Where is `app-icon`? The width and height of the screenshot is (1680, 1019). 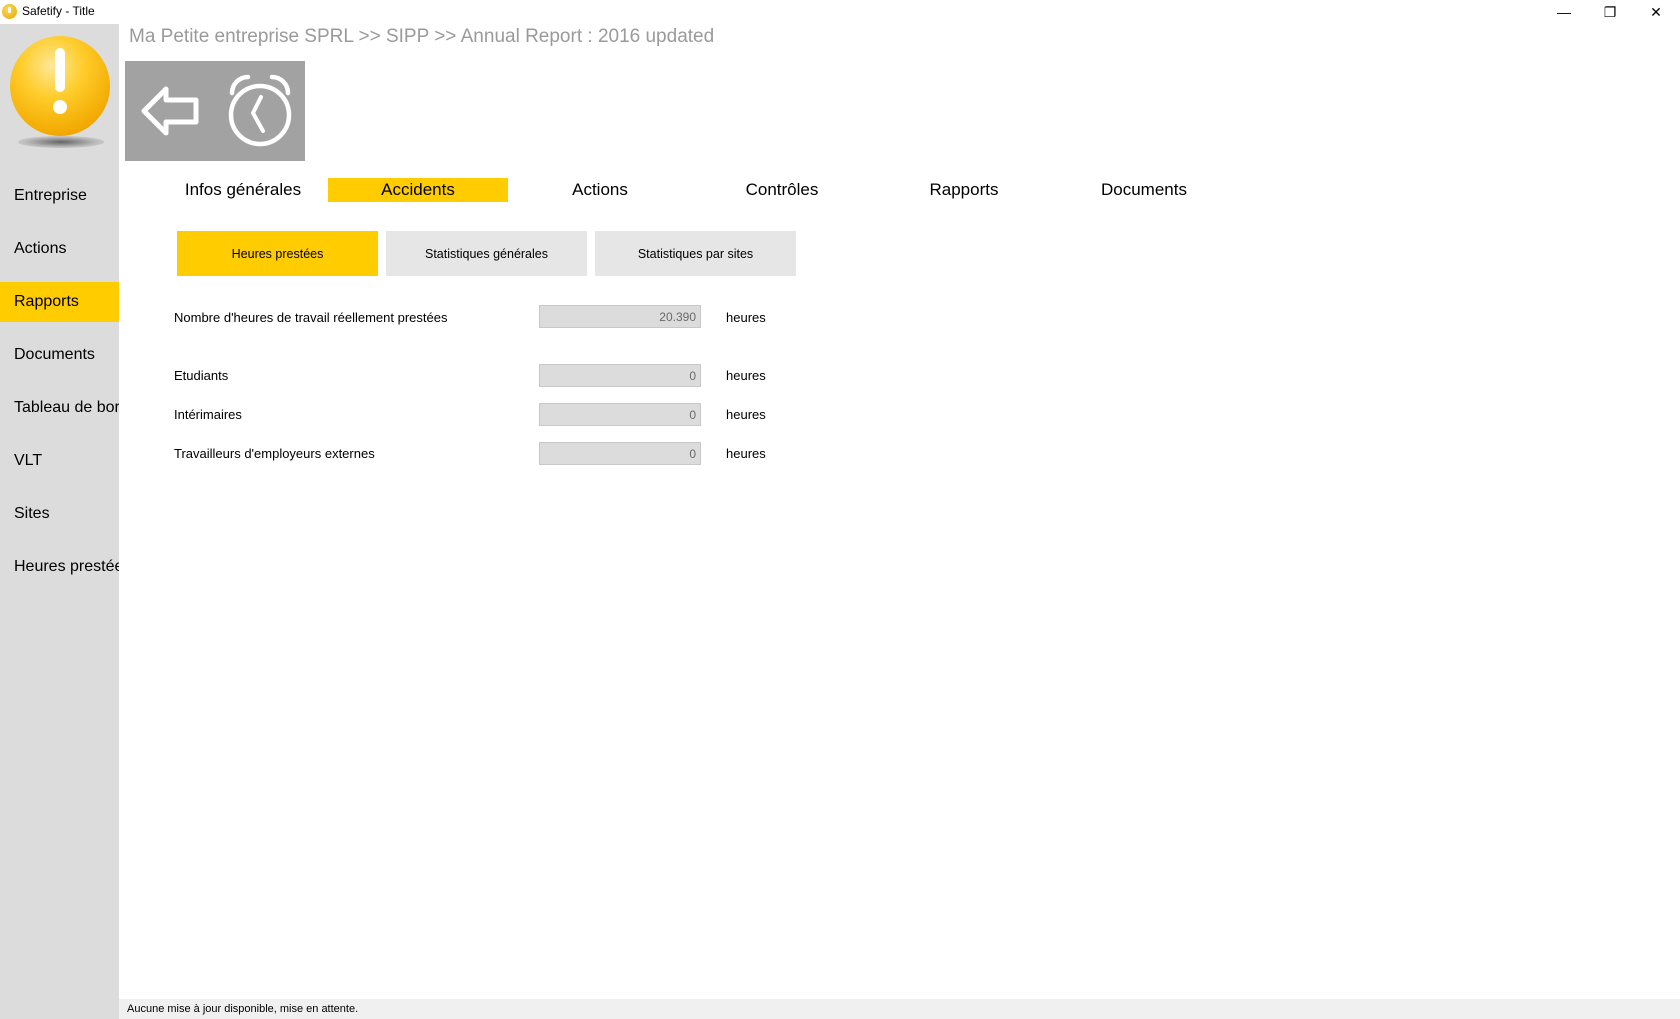 app-icon is located at coordinates (9, 11).